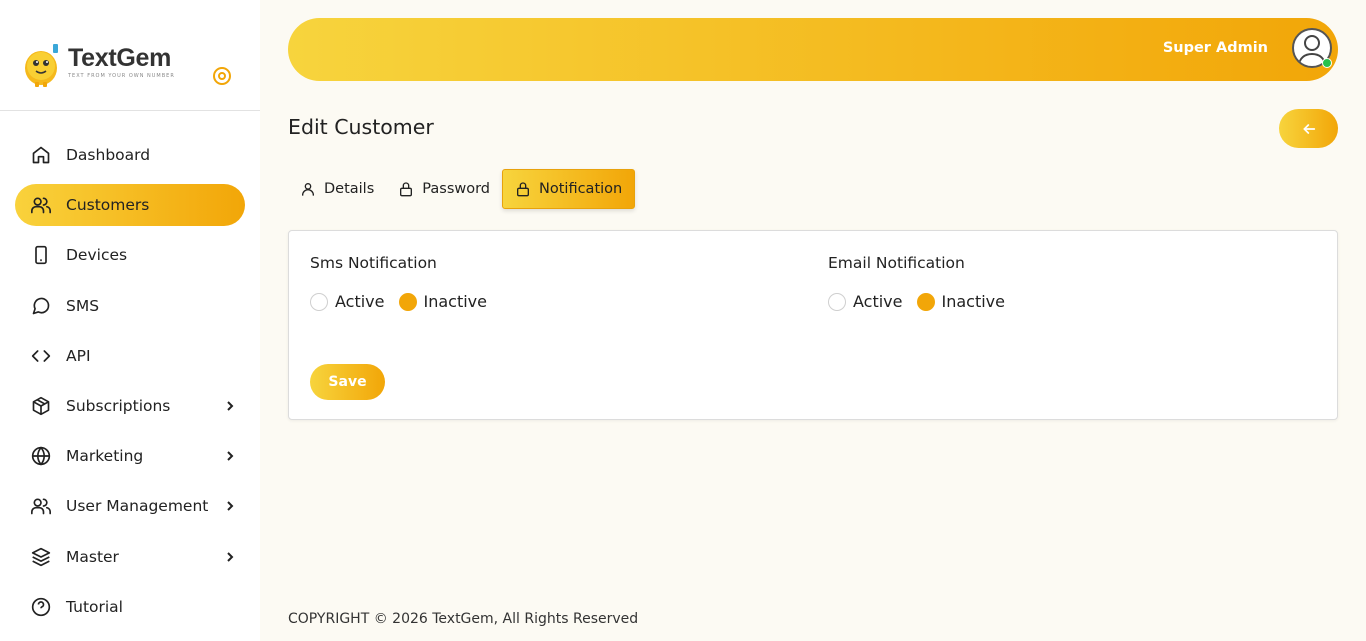 The height and width of the screenshot is (641, 1366). What do you see at coordinates (41, 155) in the screenshot?
I see `home-icon` at bounding box center [41, 155].